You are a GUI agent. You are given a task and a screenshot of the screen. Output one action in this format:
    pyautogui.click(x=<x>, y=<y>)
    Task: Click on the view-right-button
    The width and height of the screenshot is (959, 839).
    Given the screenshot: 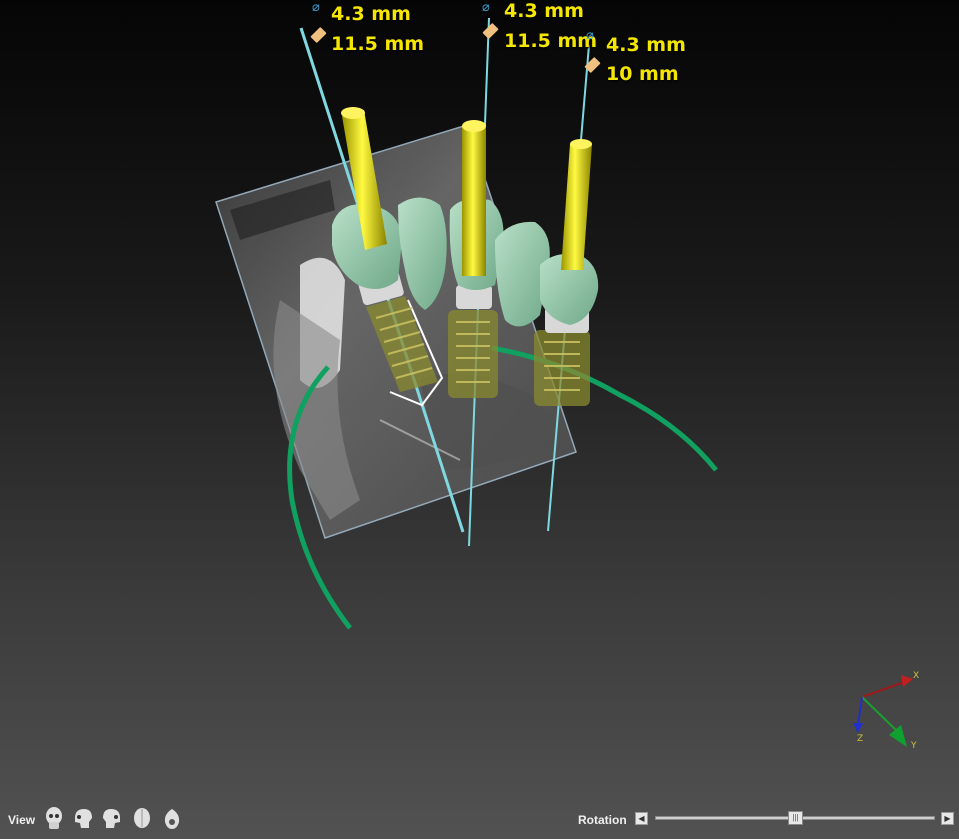 What is the action you would take?
    pyautogui.click(x=112, y=819)
    